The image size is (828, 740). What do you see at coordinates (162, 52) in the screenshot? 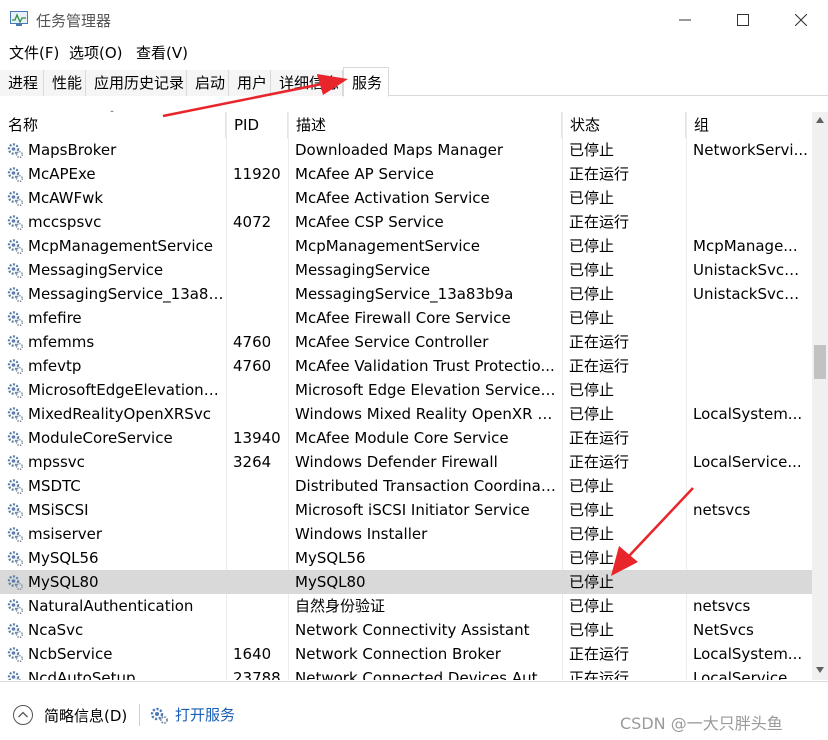
I see `menu-view: 查看(V)` at bounding box center [162, 52].